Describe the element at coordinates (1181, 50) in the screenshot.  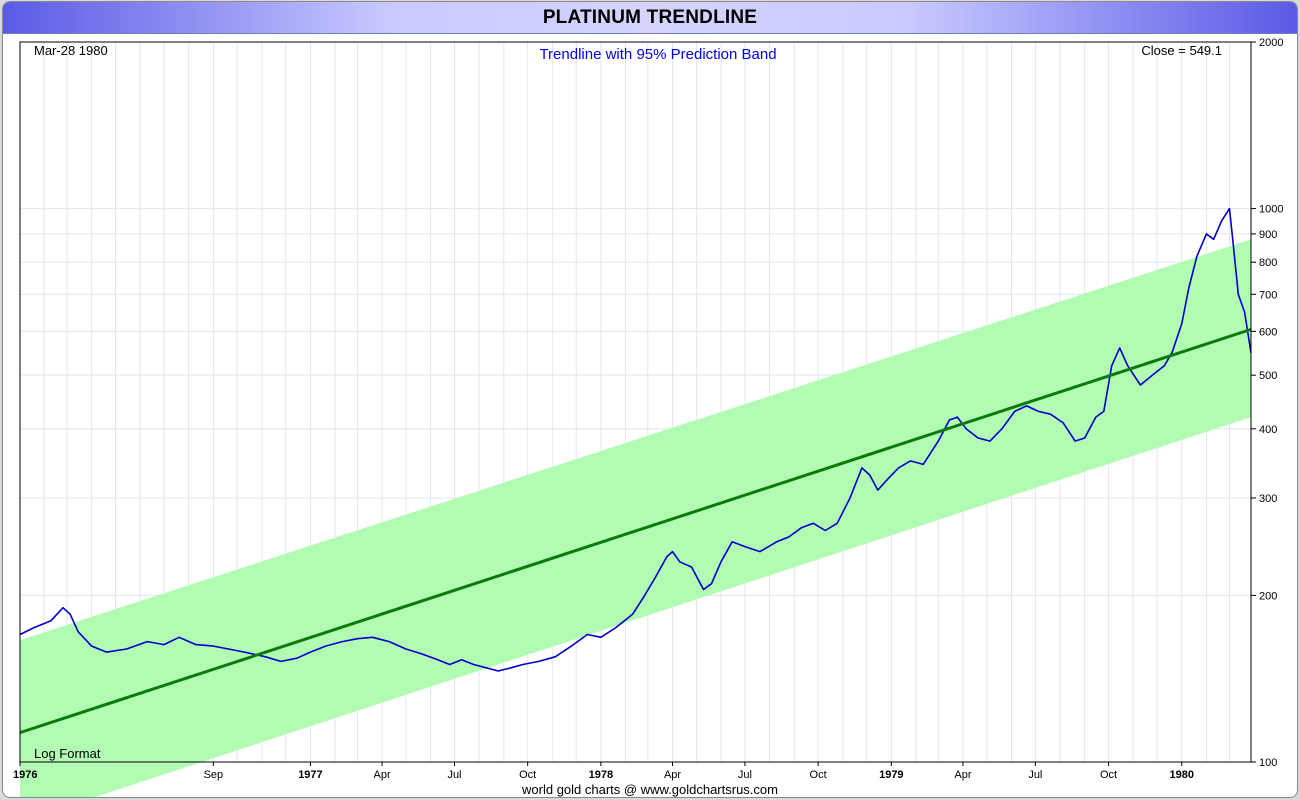
I see `close-label: Close = 549.1` at that location.